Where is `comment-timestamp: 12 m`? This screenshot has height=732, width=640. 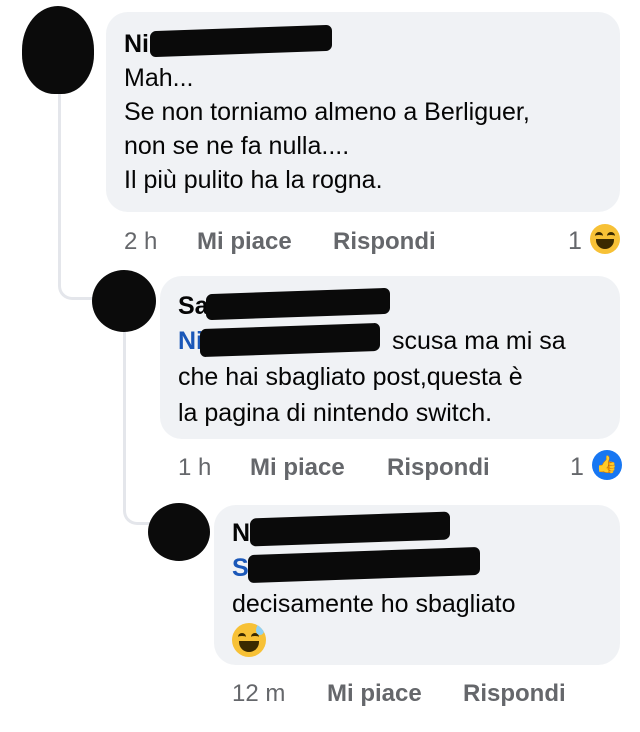 comment-timestamp: 12 m is located at coordinates (259, 693).